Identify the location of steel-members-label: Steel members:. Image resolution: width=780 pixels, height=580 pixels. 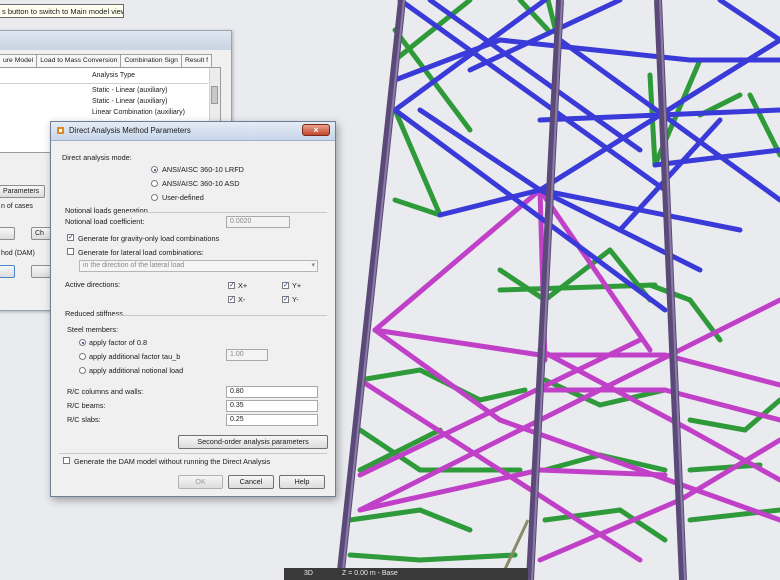
(93, 329).